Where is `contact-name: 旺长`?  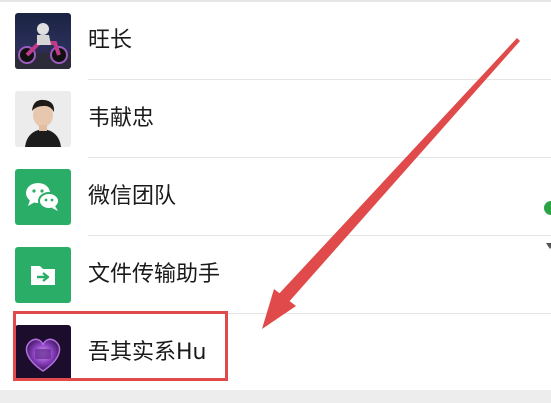 contact-name: 旺长 is located at coordinates (110, 40).